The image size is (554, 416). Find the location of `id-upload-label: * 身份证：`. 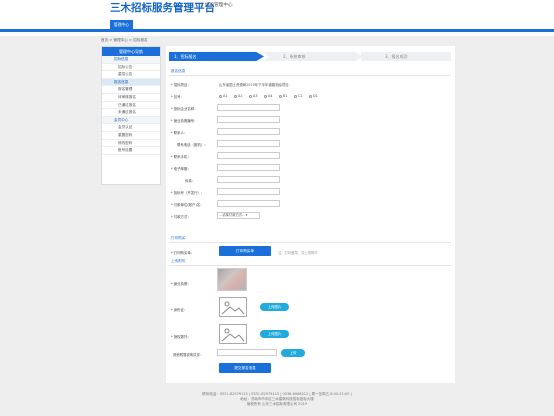

id-upload-label: * 身份证： is located at coordinates (179, 310).